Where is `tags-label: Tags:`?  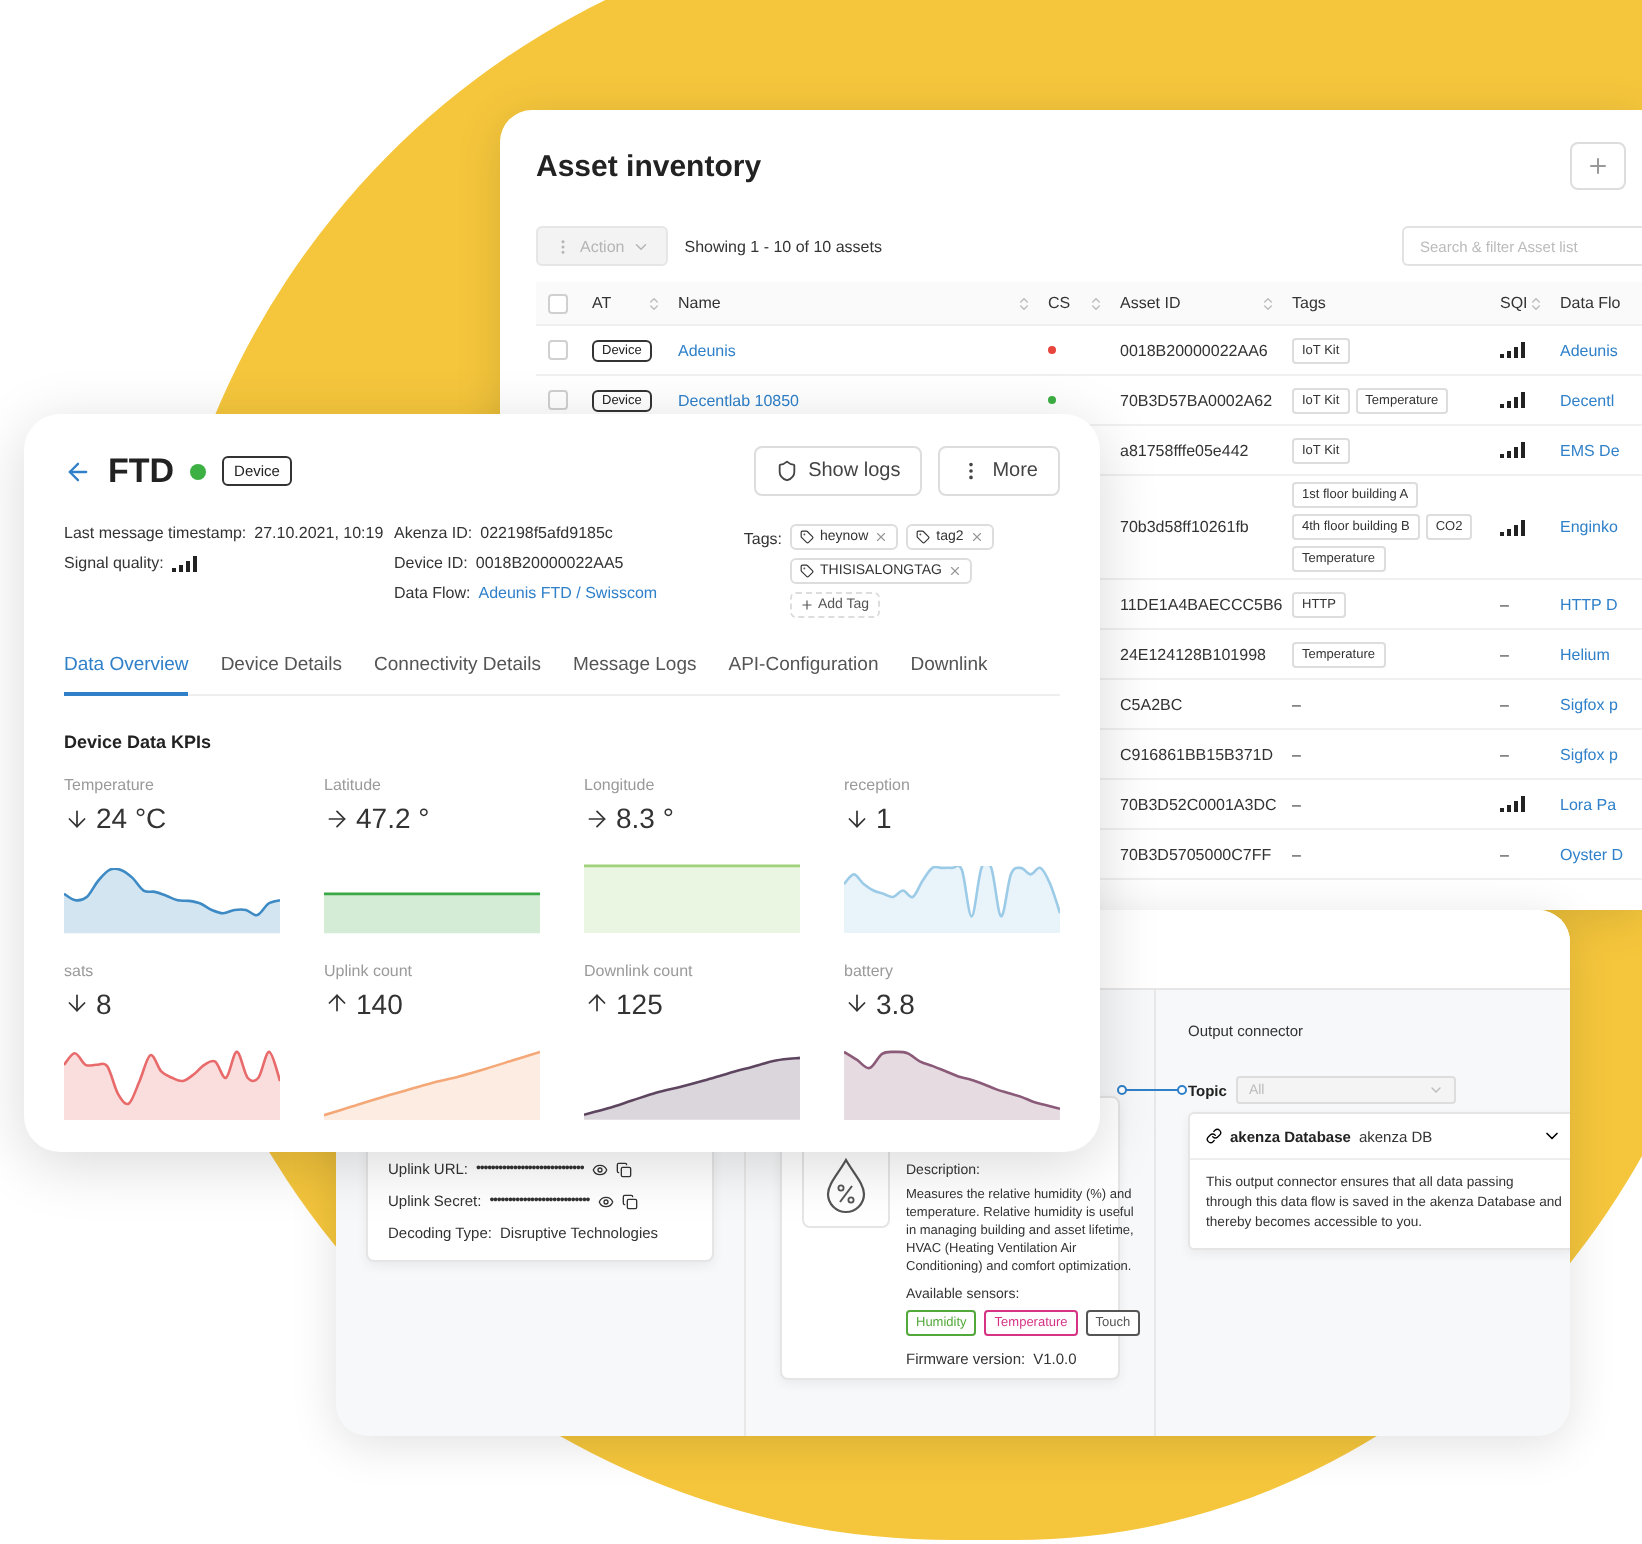
tags-label: Tags: is located at coordinates (762, 539).